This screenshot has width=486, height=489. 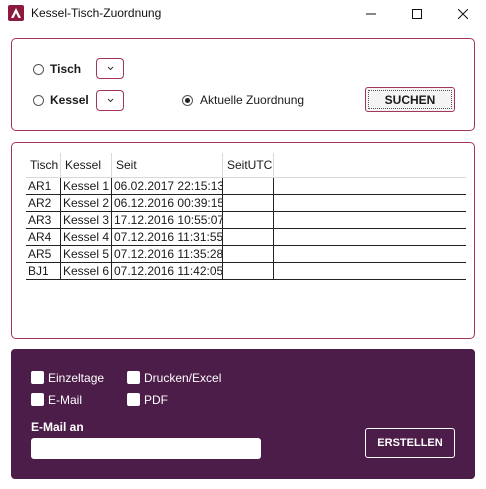 What do you see at coordinates (133, 377) in the screenshot?
I see `drucken-excel-checkbox` at bounding box center [133, 377].